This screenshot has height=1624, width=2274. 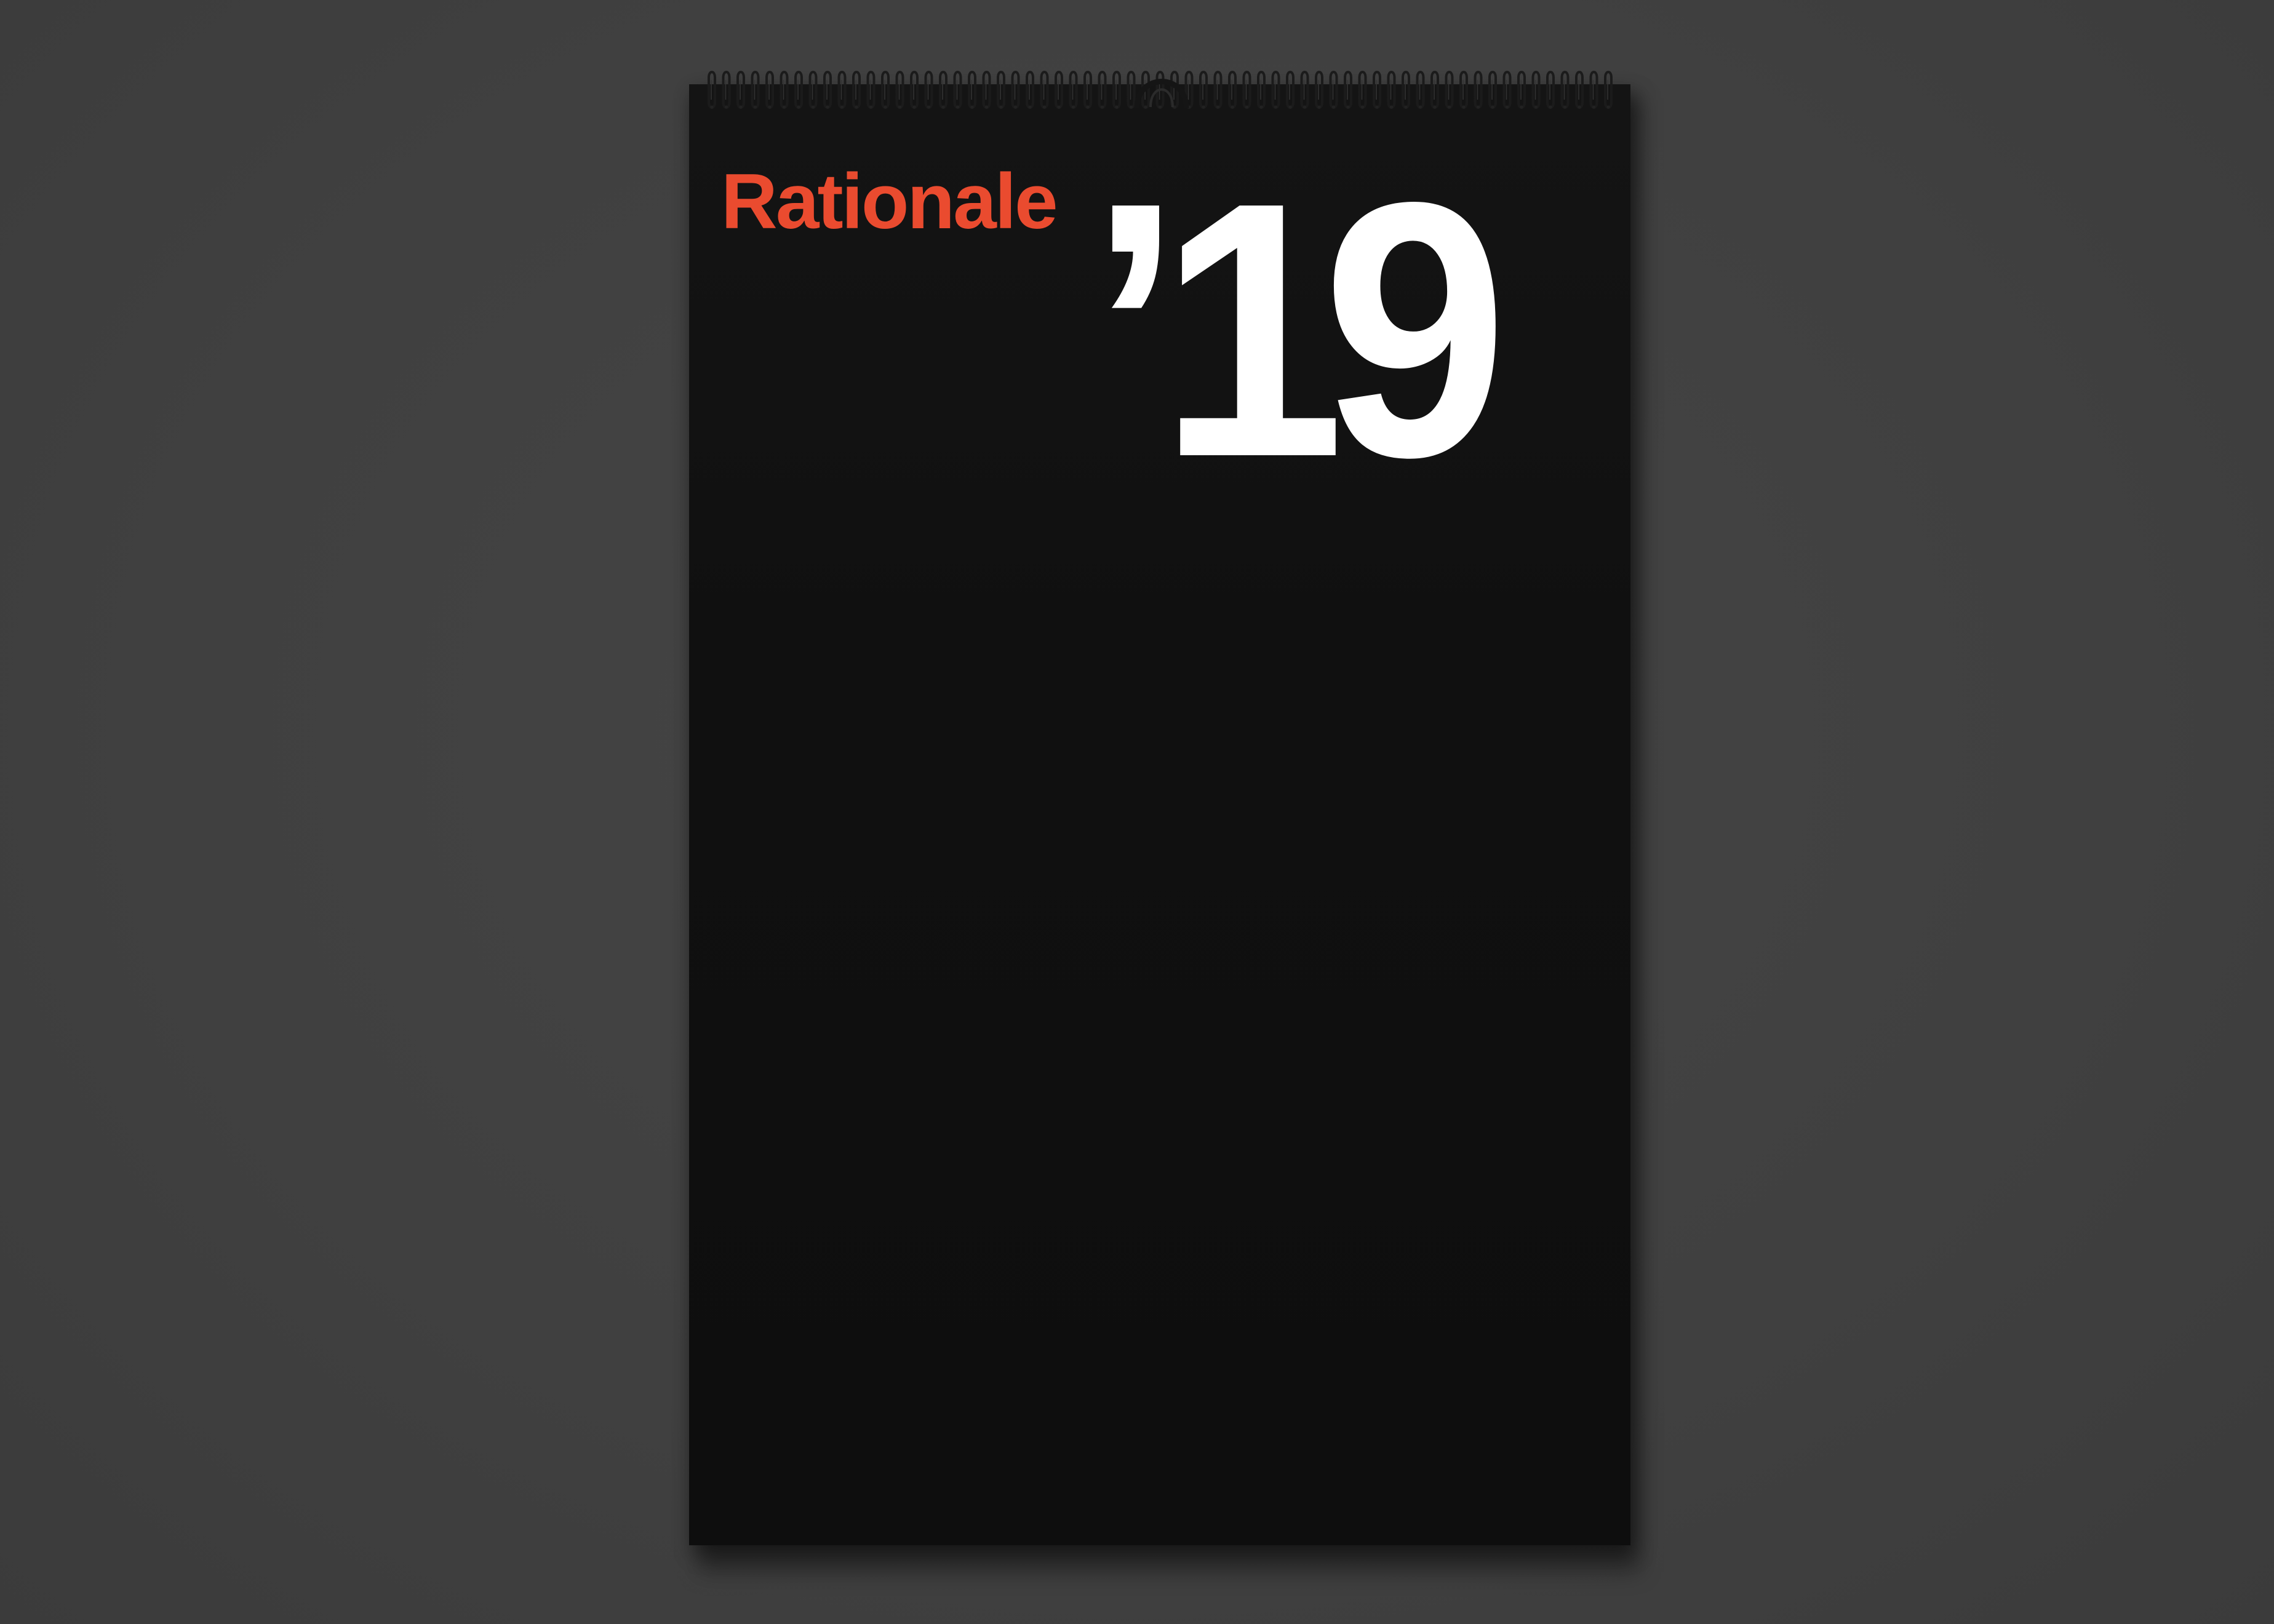 I want to click on brand-wordmark: Rationale, so click(x=890, y=201).